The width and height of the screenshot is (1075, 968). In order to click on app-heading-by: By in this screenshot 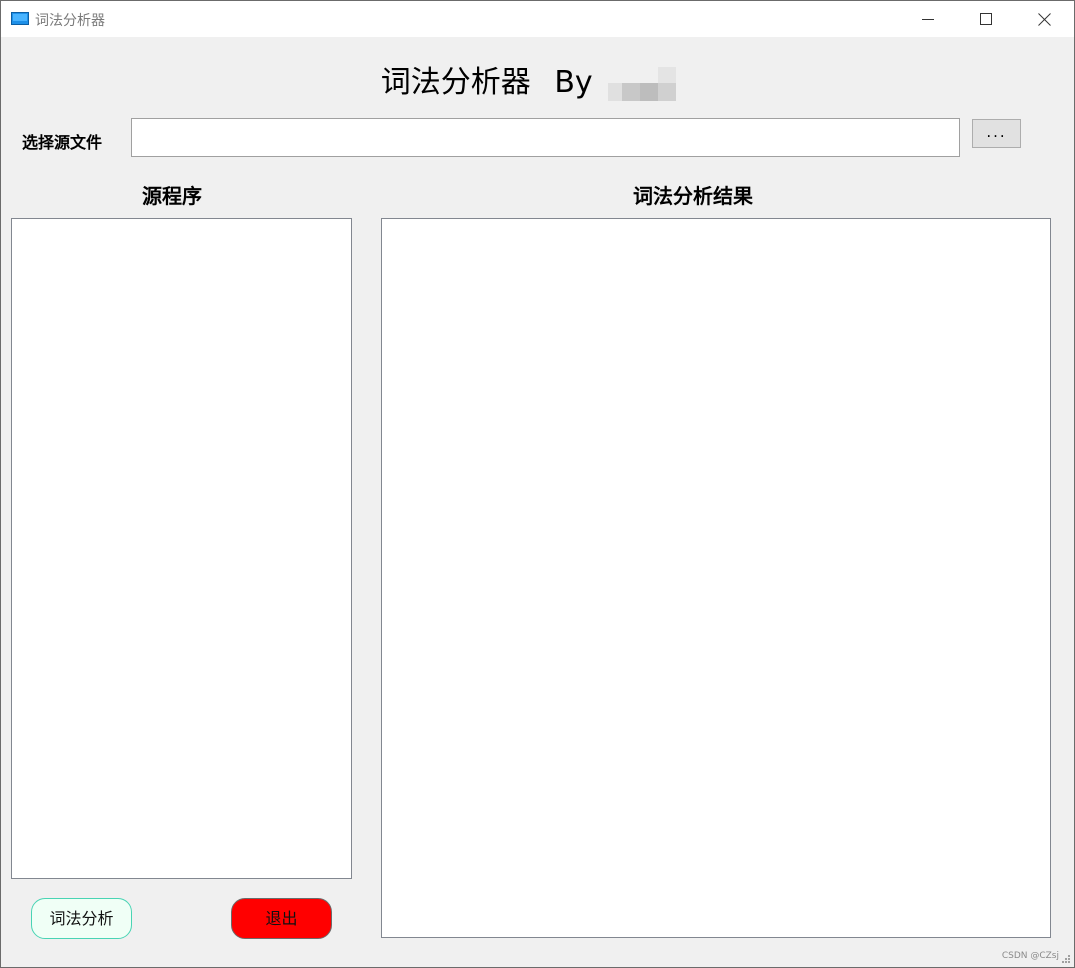, I will do `click(573, 82)`.